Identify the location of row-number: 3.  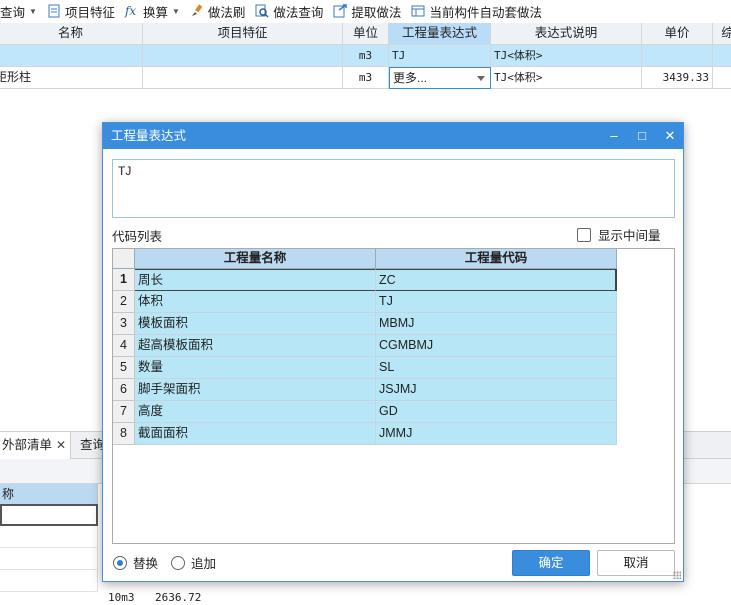
(124, 324).